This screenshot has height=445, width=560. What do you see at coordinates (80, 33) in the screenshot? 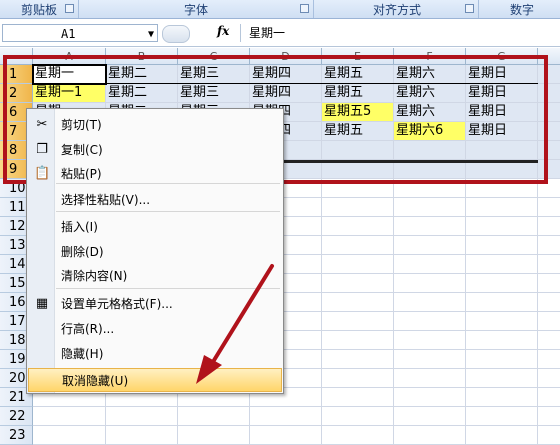
I see `name-box: A1 ▼` at bounding box center [80, 33].